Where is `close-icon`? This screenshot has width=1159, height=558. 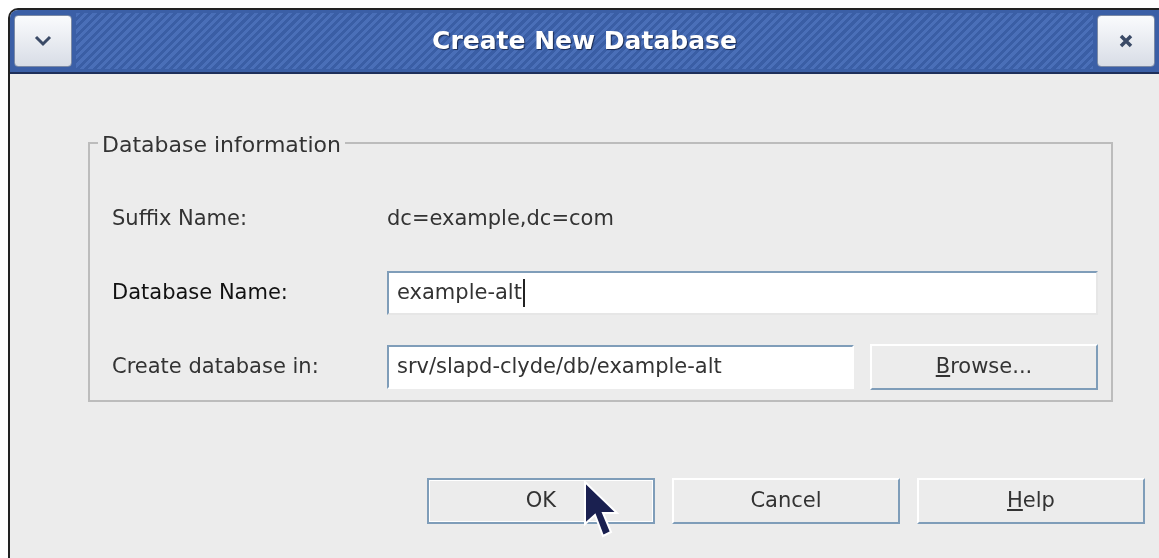 close-icon is located at coordinates (1126, 41).